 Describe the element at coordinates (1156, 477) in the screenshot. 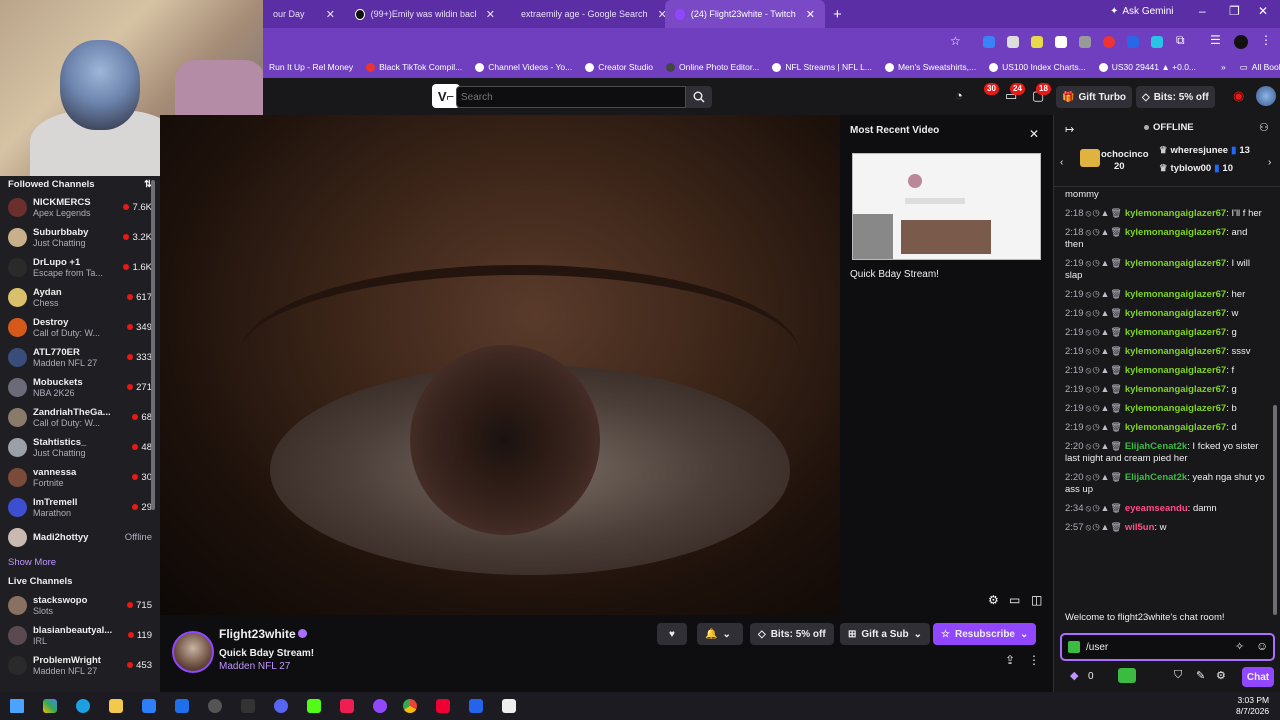

I see `chat-username: ElijahCenat2k` at that location.